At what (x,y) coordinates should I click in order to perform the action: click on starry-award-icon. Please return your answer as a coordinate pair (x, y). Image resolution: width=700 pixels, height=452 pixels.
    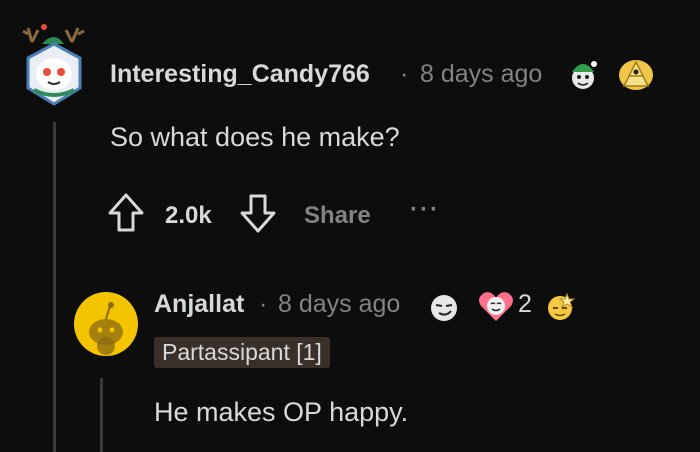
    Looking at the image, I should click on (560, 306).